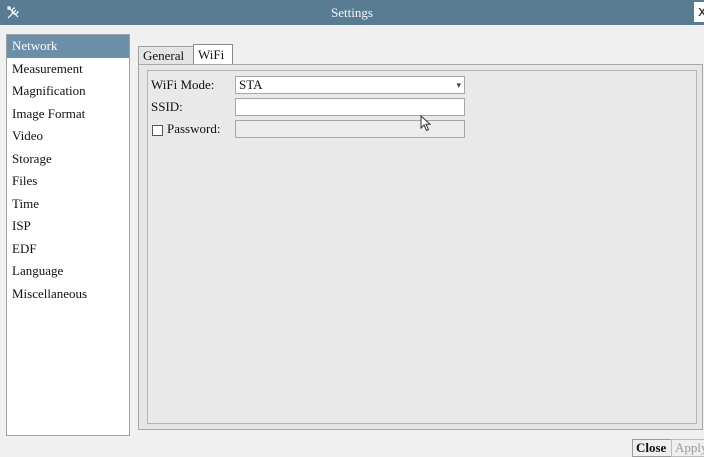 Image resolution: width=704 pixels, height=457 pixels. What do you see at coordinates (350, 107) in the screenshot?
I see `ssid-input` at bounding box center [350, 107].